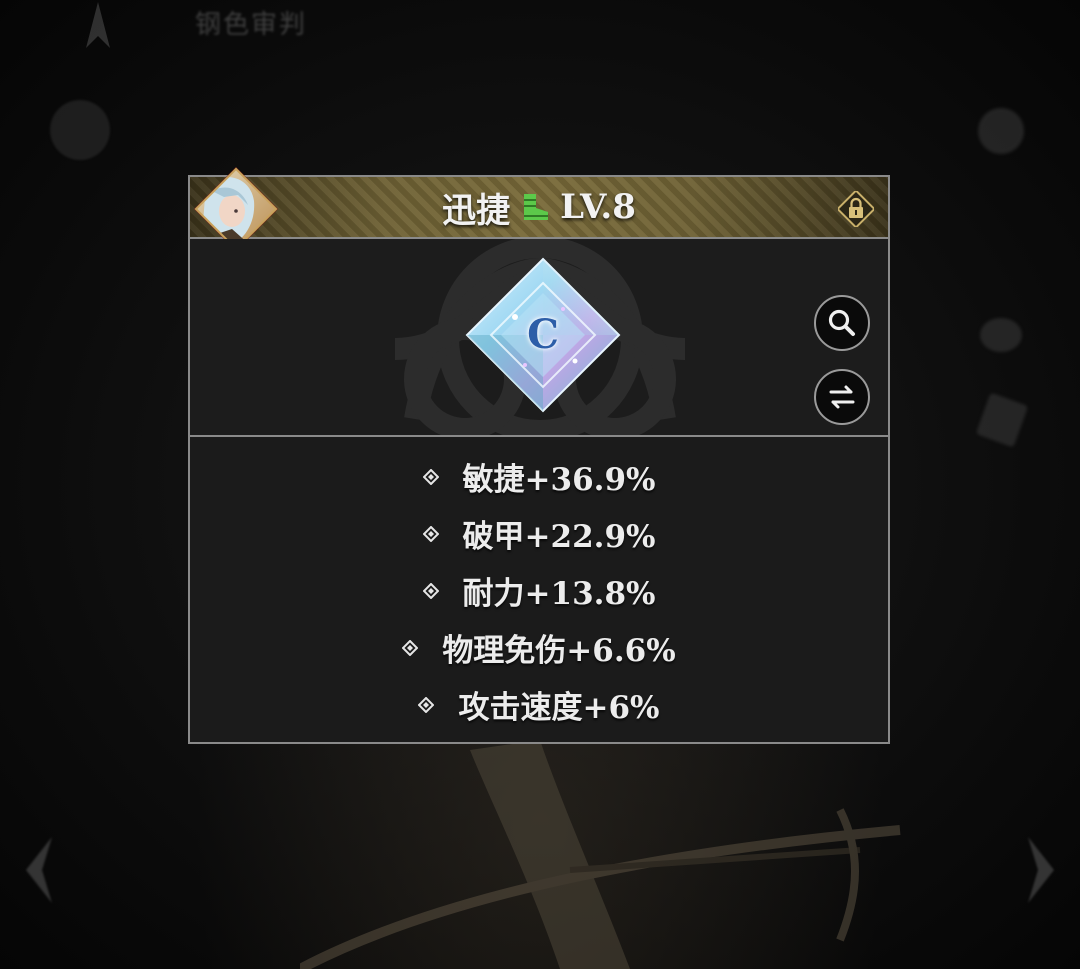 The height and width of the screenshot is (969, 1080). I want to click on stat-row: 攻击速度+6%, so click(539, 704).